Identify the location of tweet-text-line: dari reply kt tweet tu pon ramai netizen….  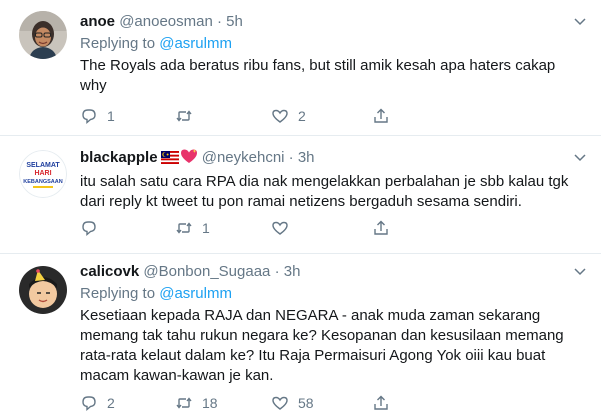
(301, 201).